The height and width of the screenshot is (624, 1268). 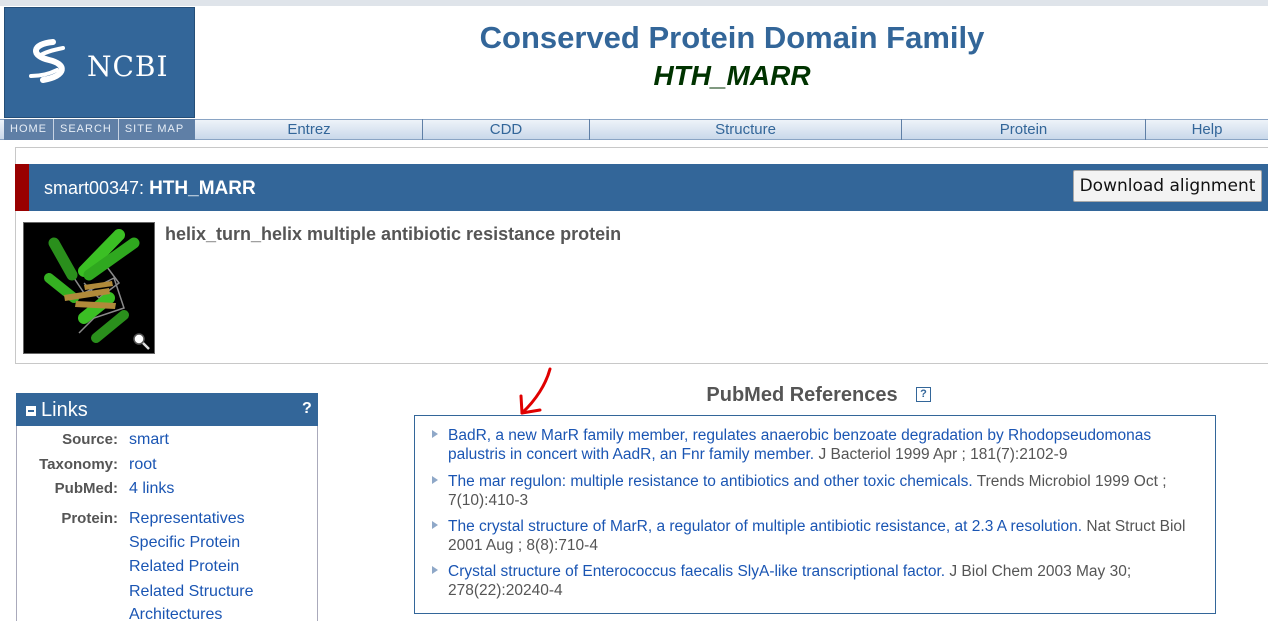 I want to click on page-subtitle: HTH_MARR, so click(x=732, y=75).